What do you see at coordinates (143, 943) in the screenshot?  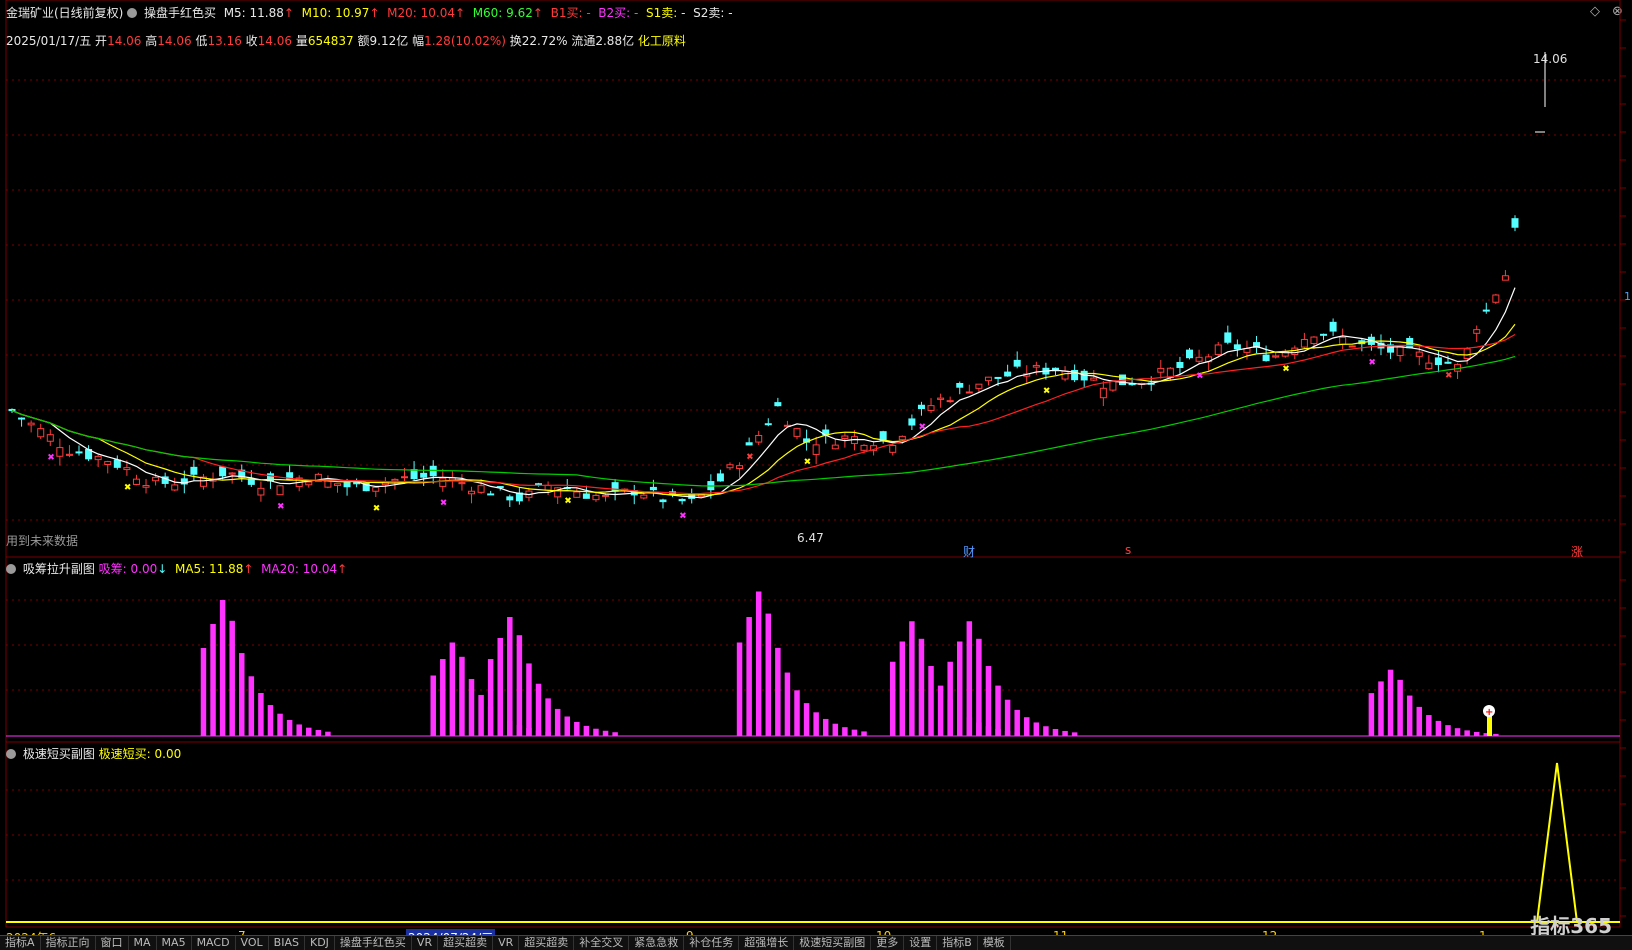 I see `indicator-tab-3: MA` at bounding box center [143, 943].